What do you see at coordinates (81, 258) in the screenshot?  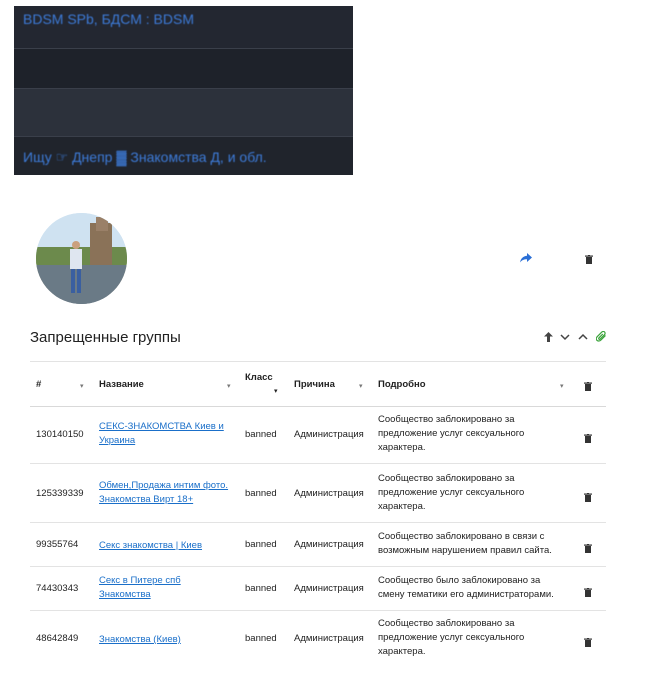 I see `avatar` at bounding box center [81, 258].